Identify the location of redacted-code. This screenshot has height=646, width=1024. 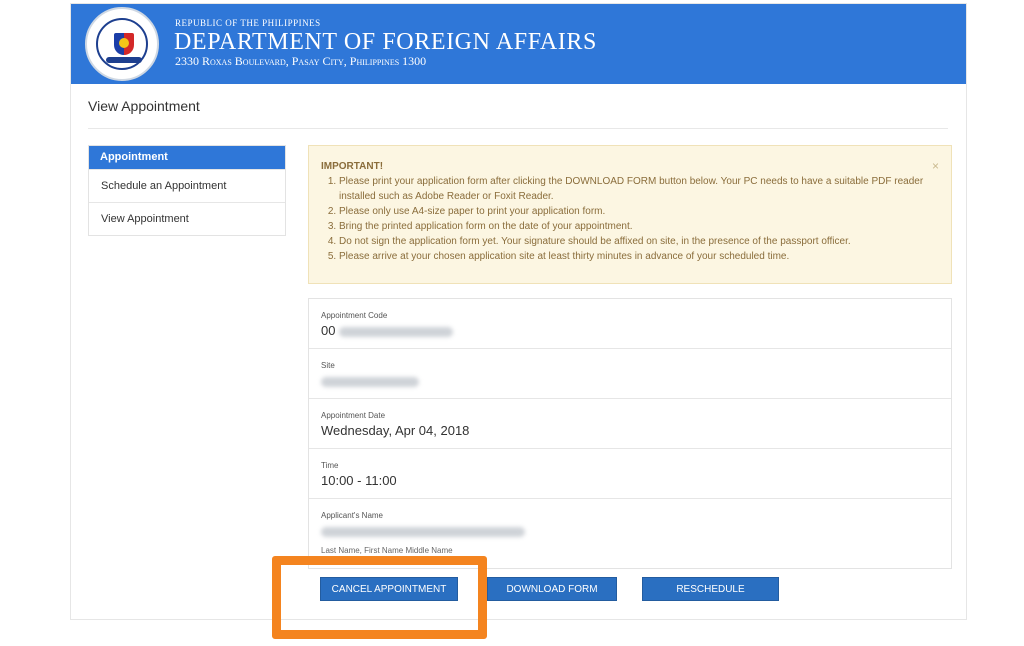
(396, 331).